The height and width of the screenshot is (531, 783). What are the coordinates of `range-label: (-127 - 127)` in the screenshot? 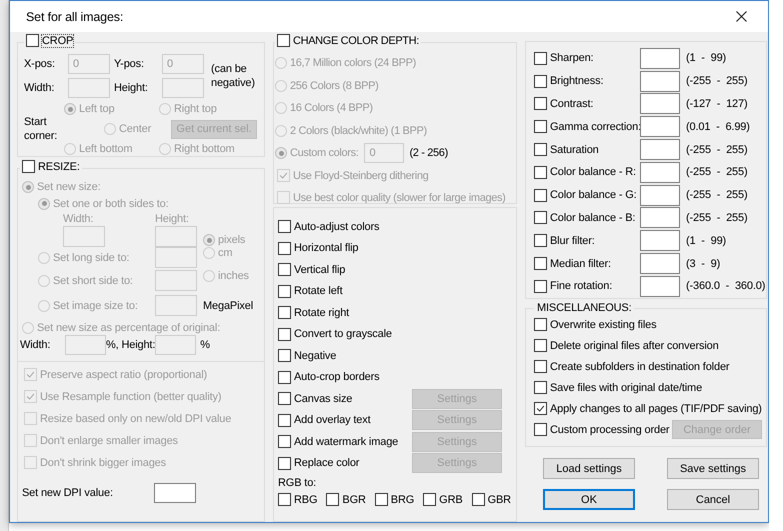 It's located at (716, 104).